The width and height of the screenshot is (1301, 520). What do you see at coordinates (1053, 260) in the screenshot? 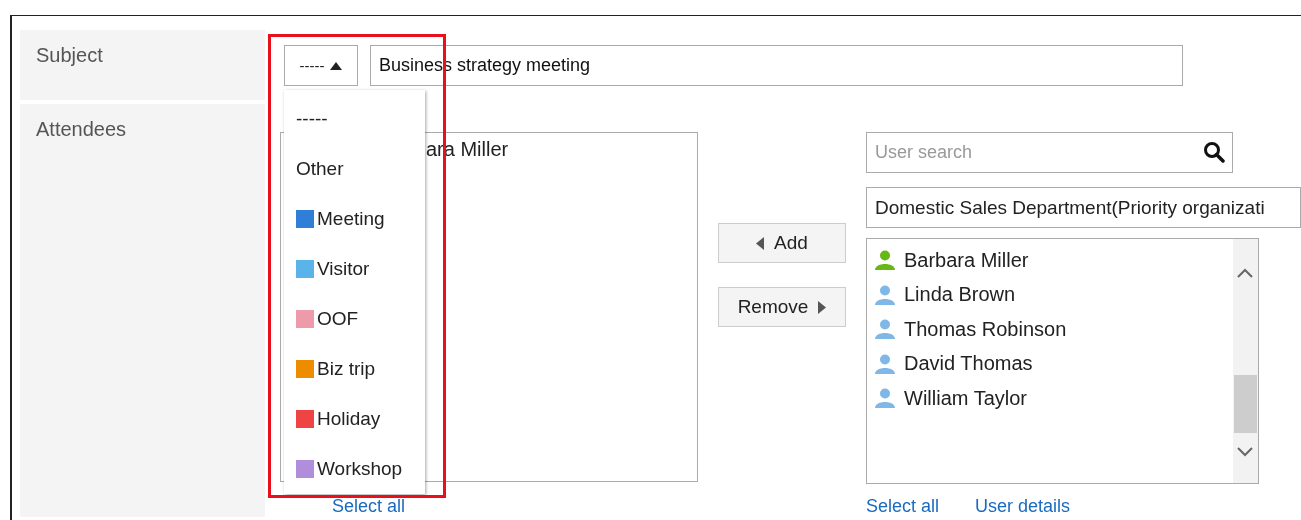
I see `user-list-item: Barbara Miller` at bounding box center [1053, 260].